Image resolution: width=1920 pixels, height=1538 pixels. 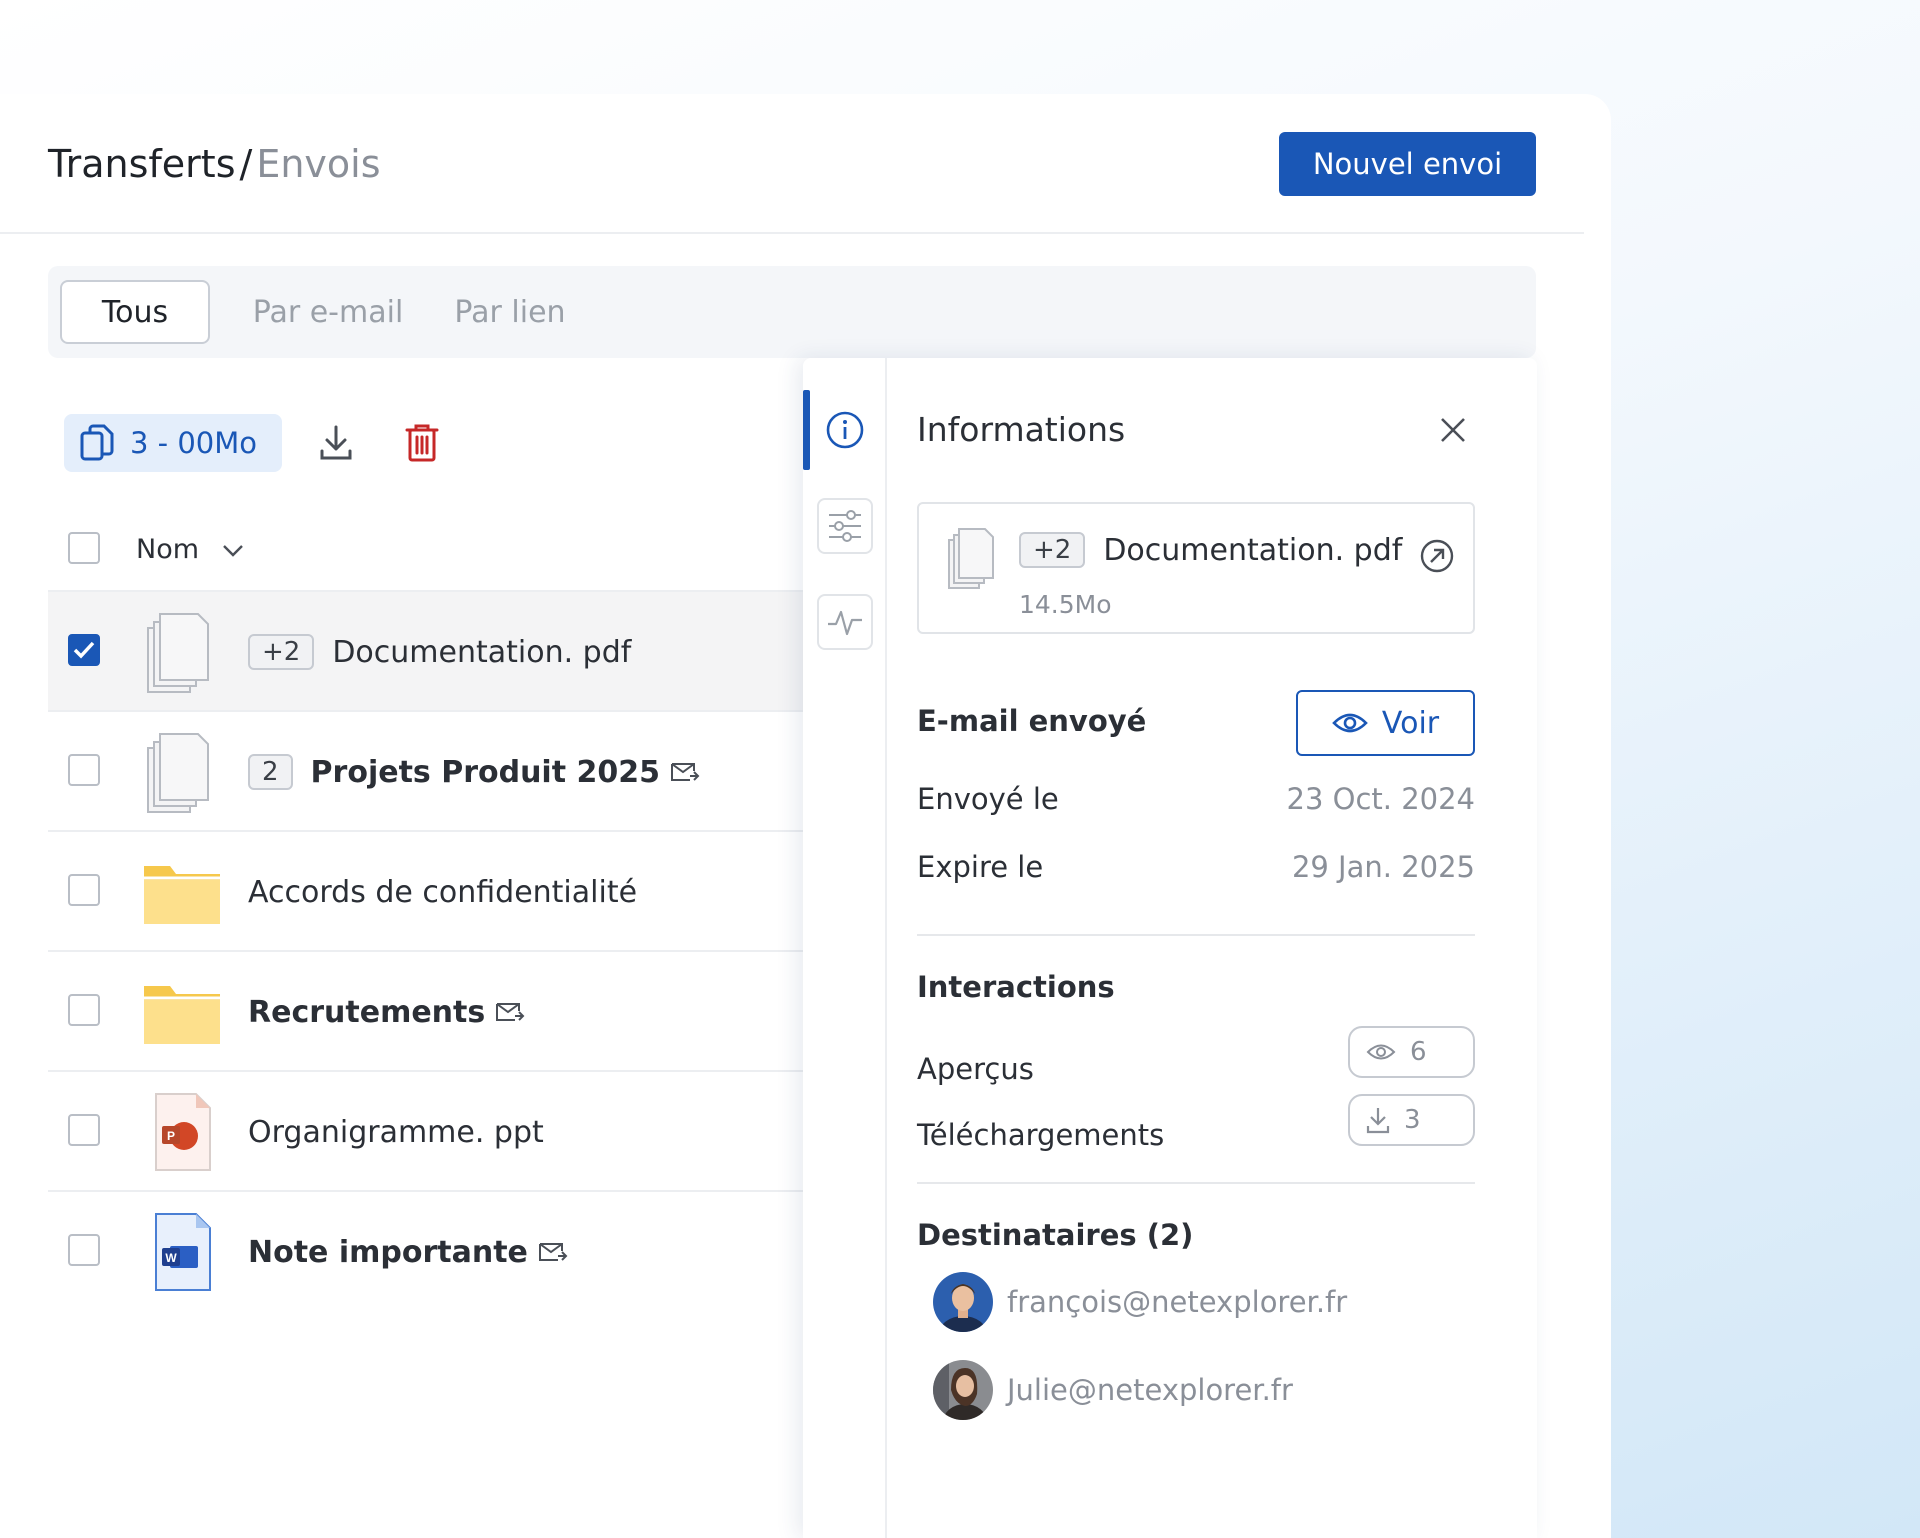 I want to click on previews-counter: 6, so click(x=1411, y=1052).